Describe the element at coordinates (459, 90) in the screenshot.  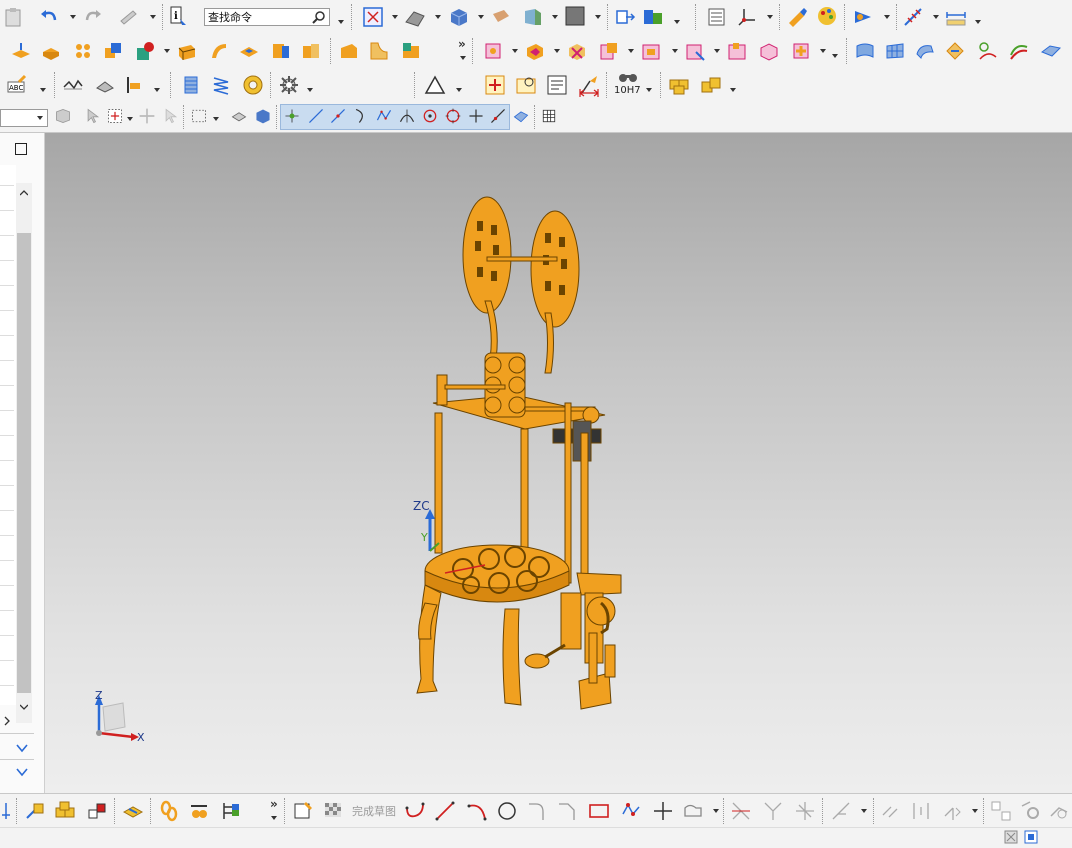
I see `datum-tri-dropdown` at that location.